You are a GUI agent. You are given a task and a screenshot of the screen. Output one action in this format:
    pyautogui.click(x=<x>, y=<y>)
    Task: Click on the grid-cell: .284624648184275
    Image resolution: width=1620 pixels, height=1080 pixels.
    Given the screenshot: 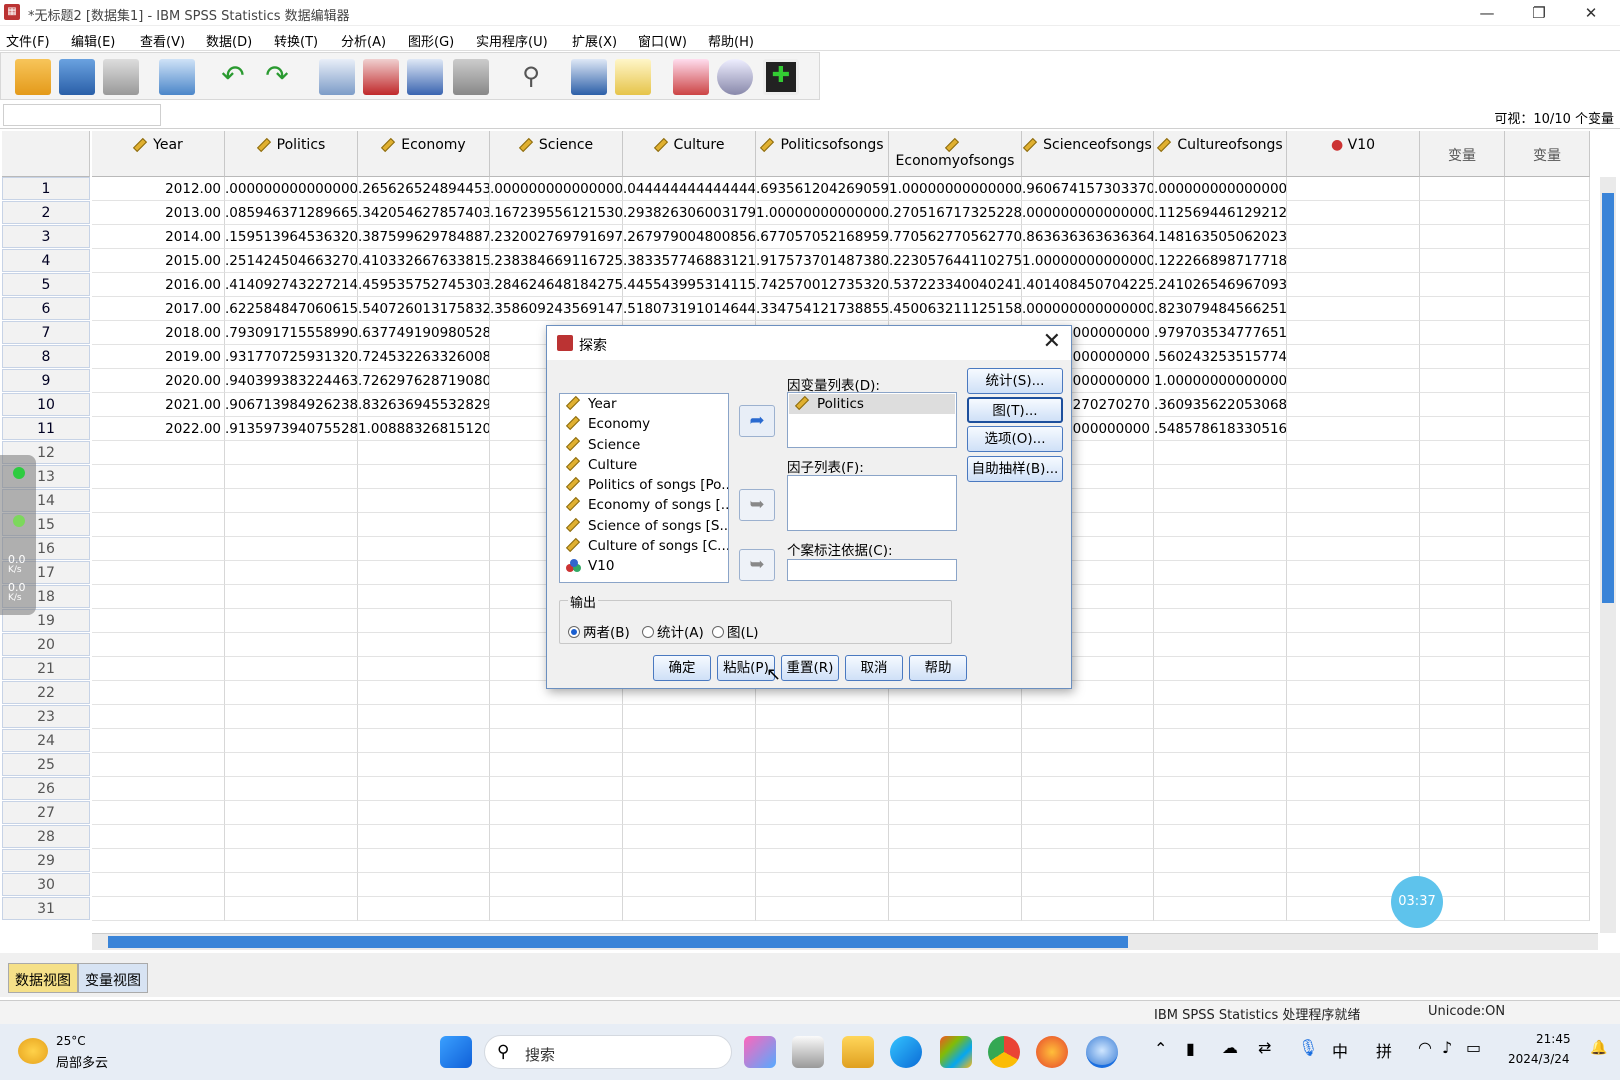 What is the action you would take?
    pyautogui.click(x=556, y=285)
    